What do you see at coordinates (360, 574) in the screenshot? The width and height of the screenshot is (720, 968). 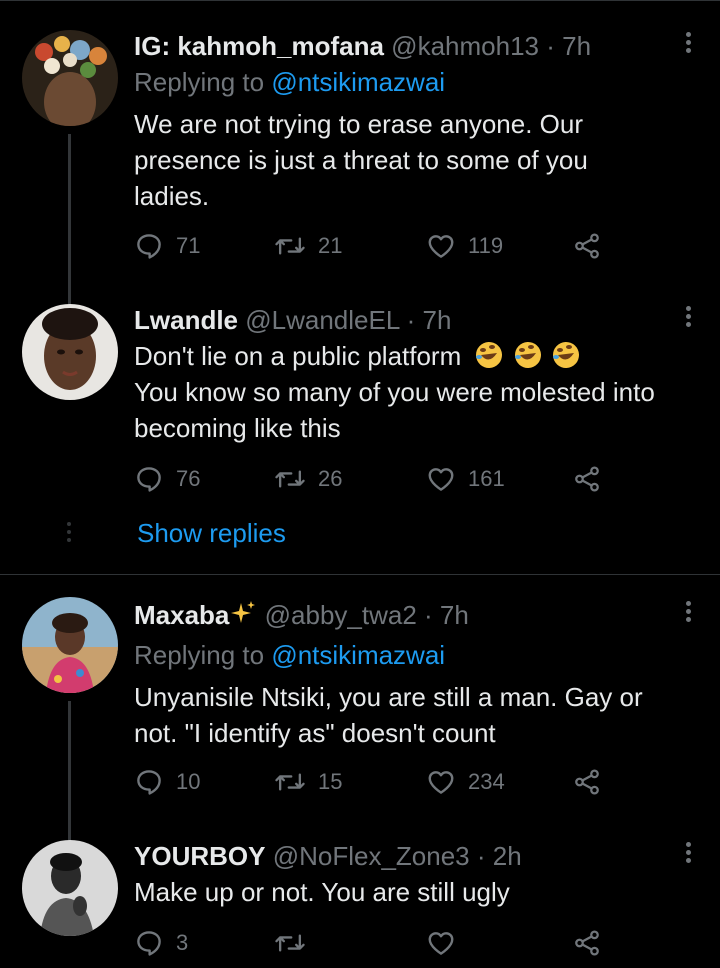 I see `thread-divider` at bounding box center [360, 574].